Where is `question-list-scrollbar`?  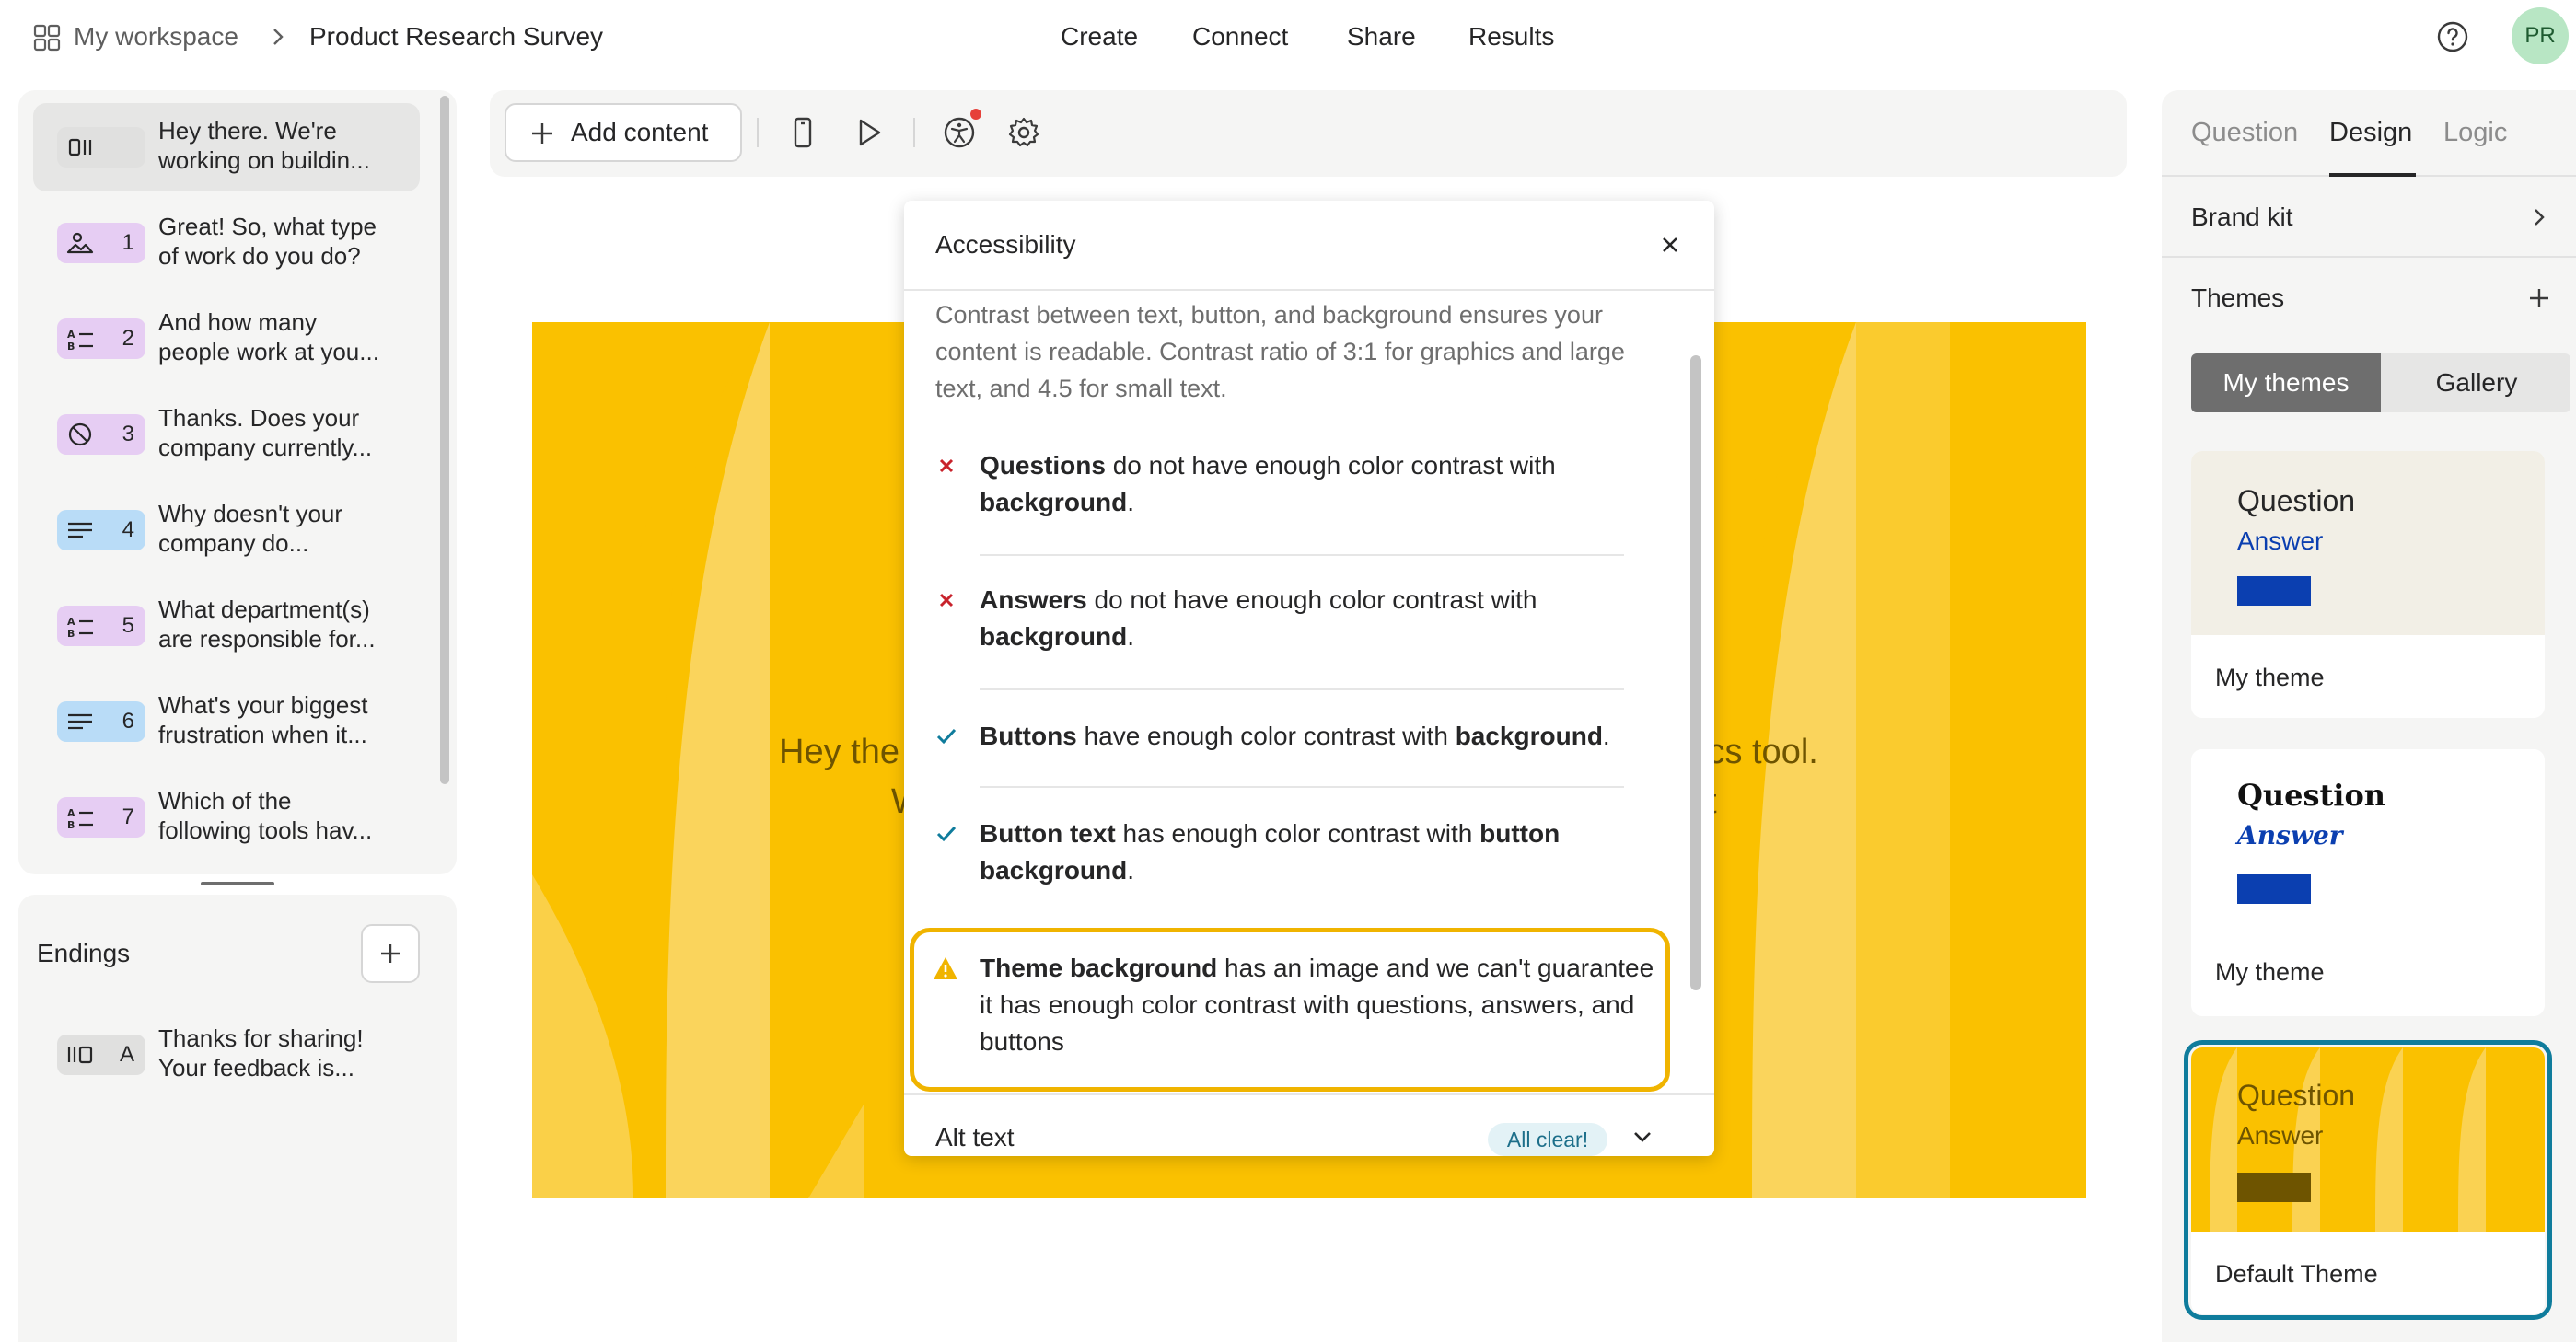 question-list-scrollbar is located at coordinates (444, 440).